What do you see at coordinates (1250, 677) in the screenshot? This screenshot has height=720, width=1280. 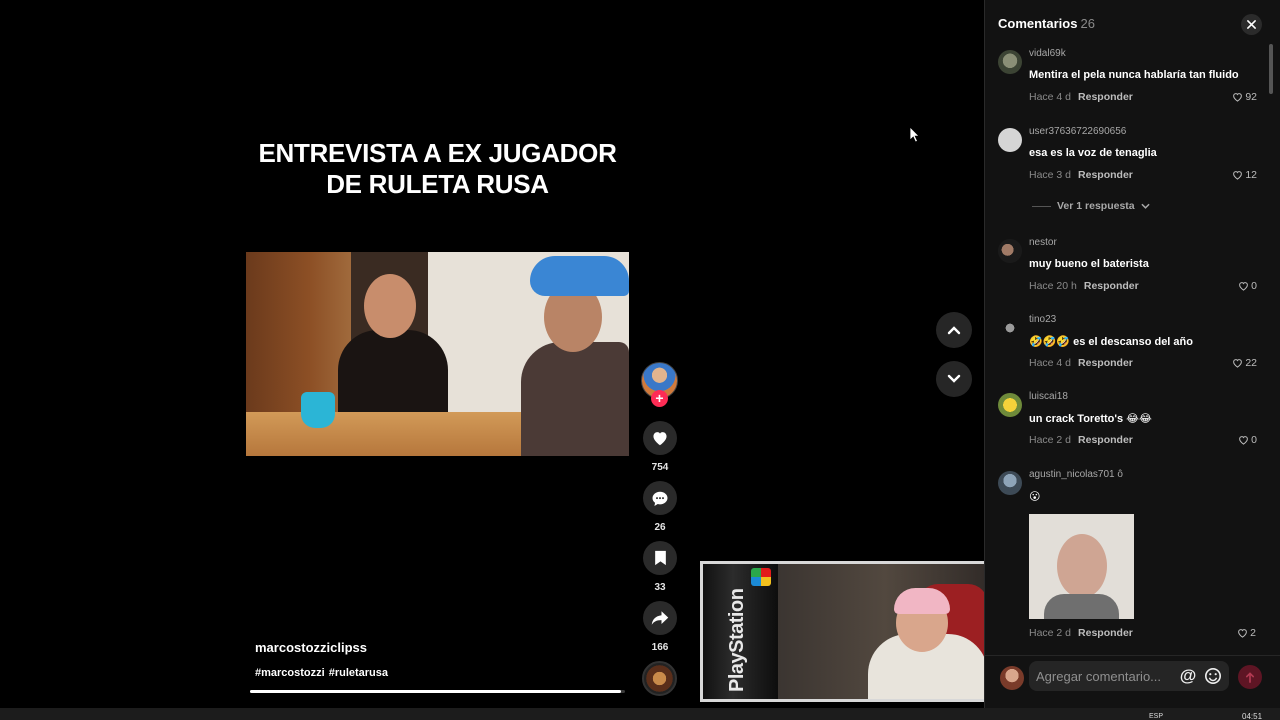 I see `send-comment-button` at bounding box center [1250, 677].